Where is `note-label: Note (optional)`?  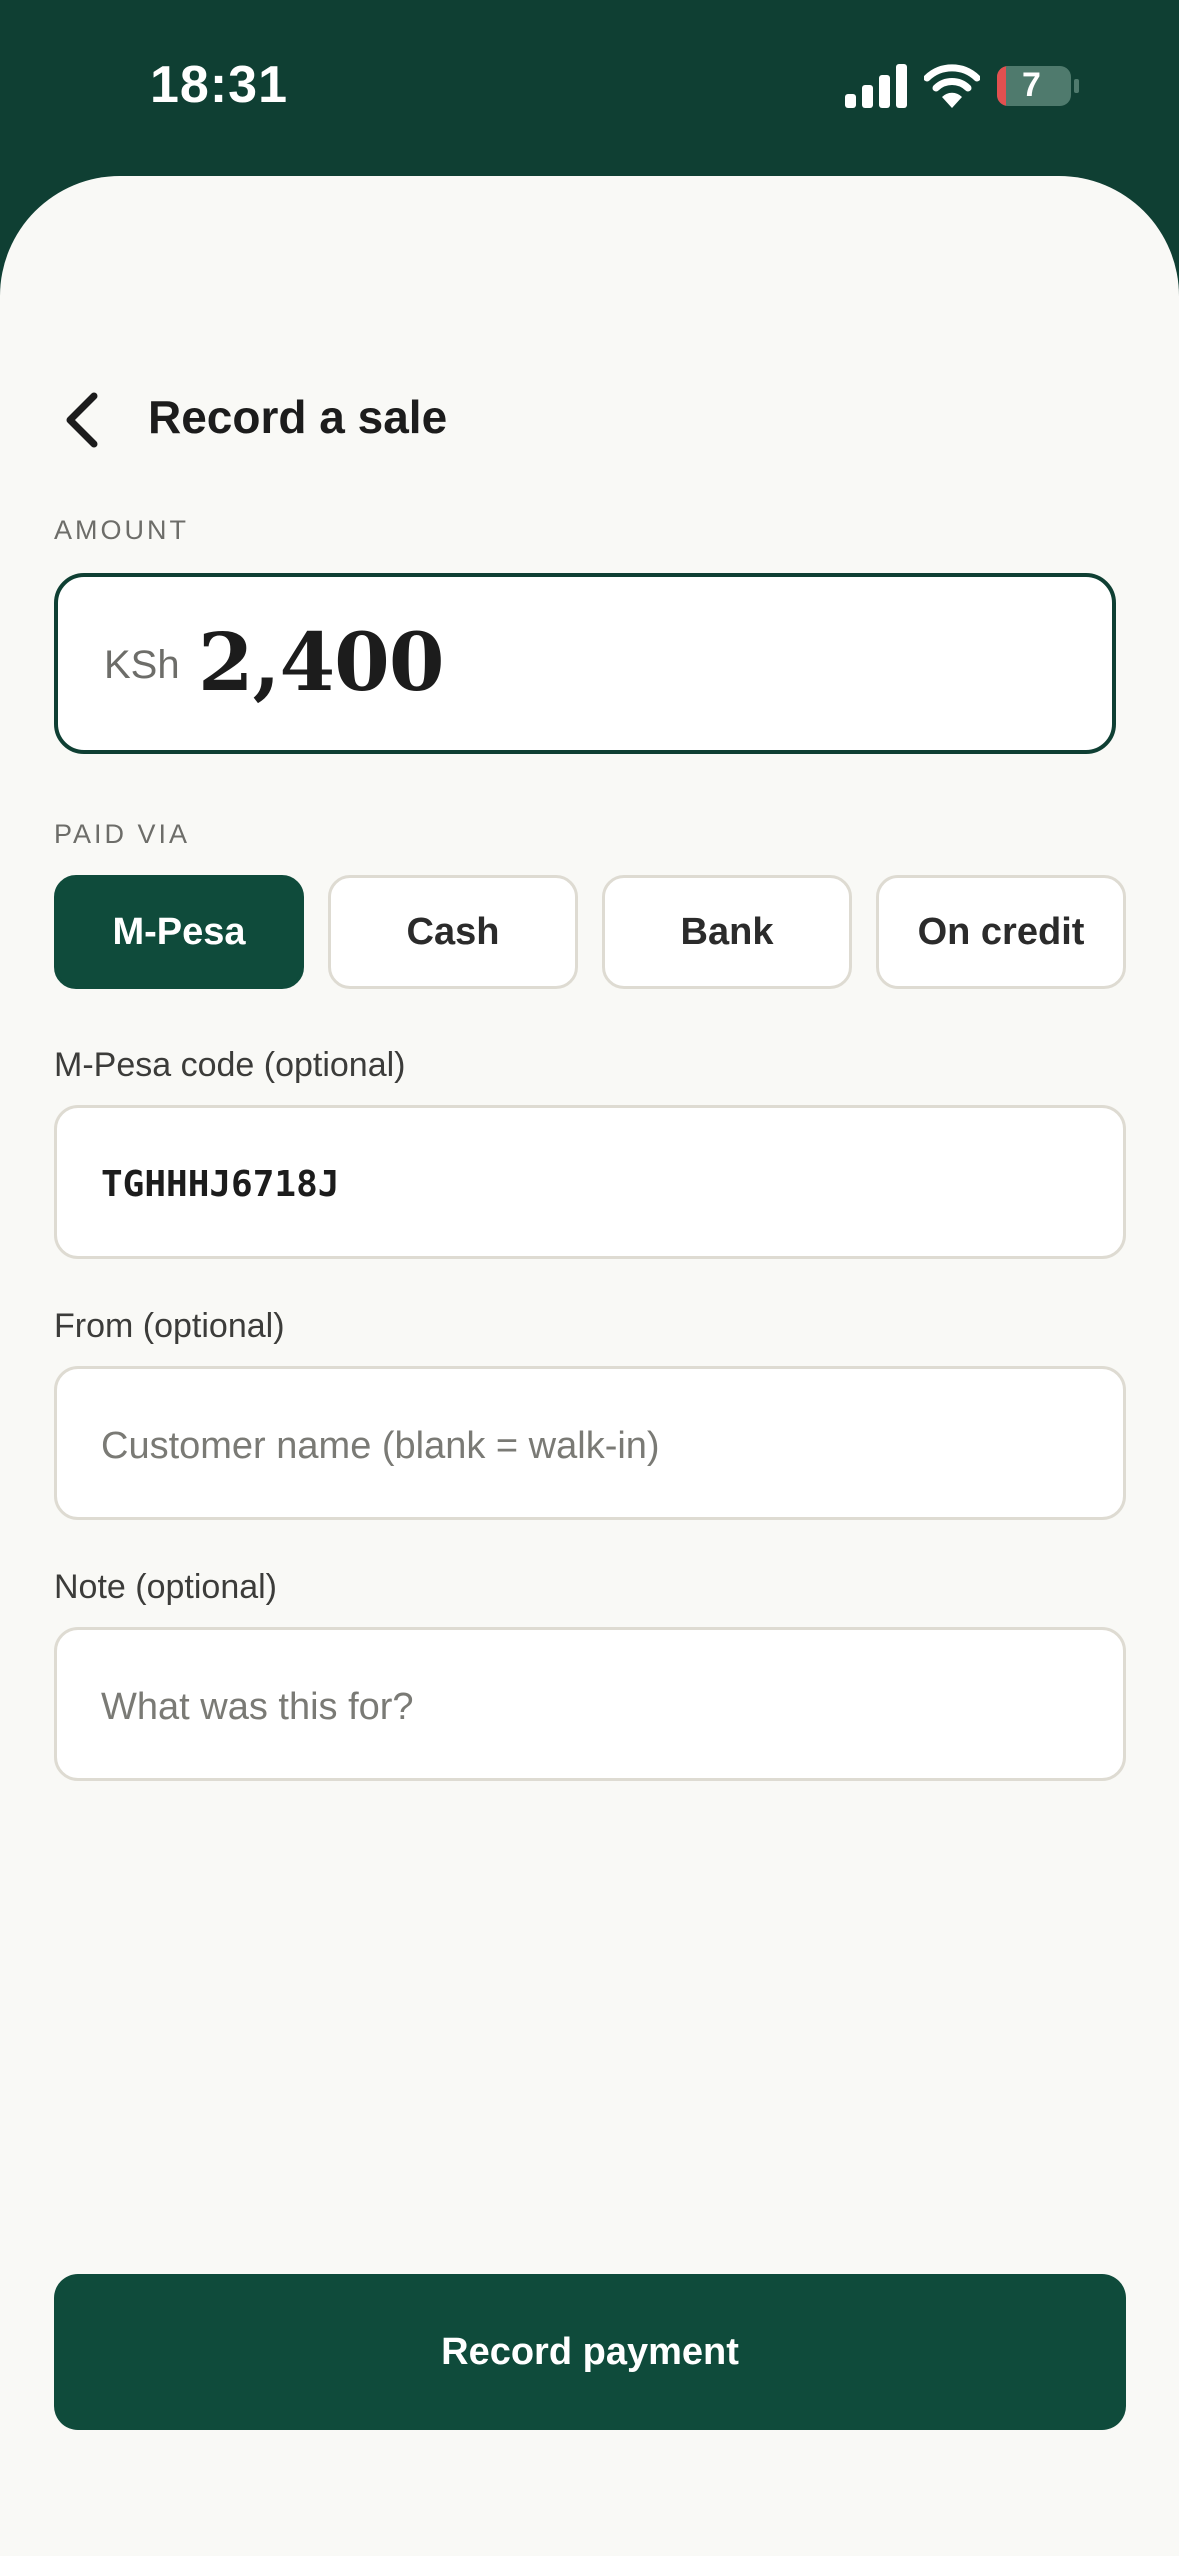
note-label: Note (optional) is located at coordinates (166, 1587).